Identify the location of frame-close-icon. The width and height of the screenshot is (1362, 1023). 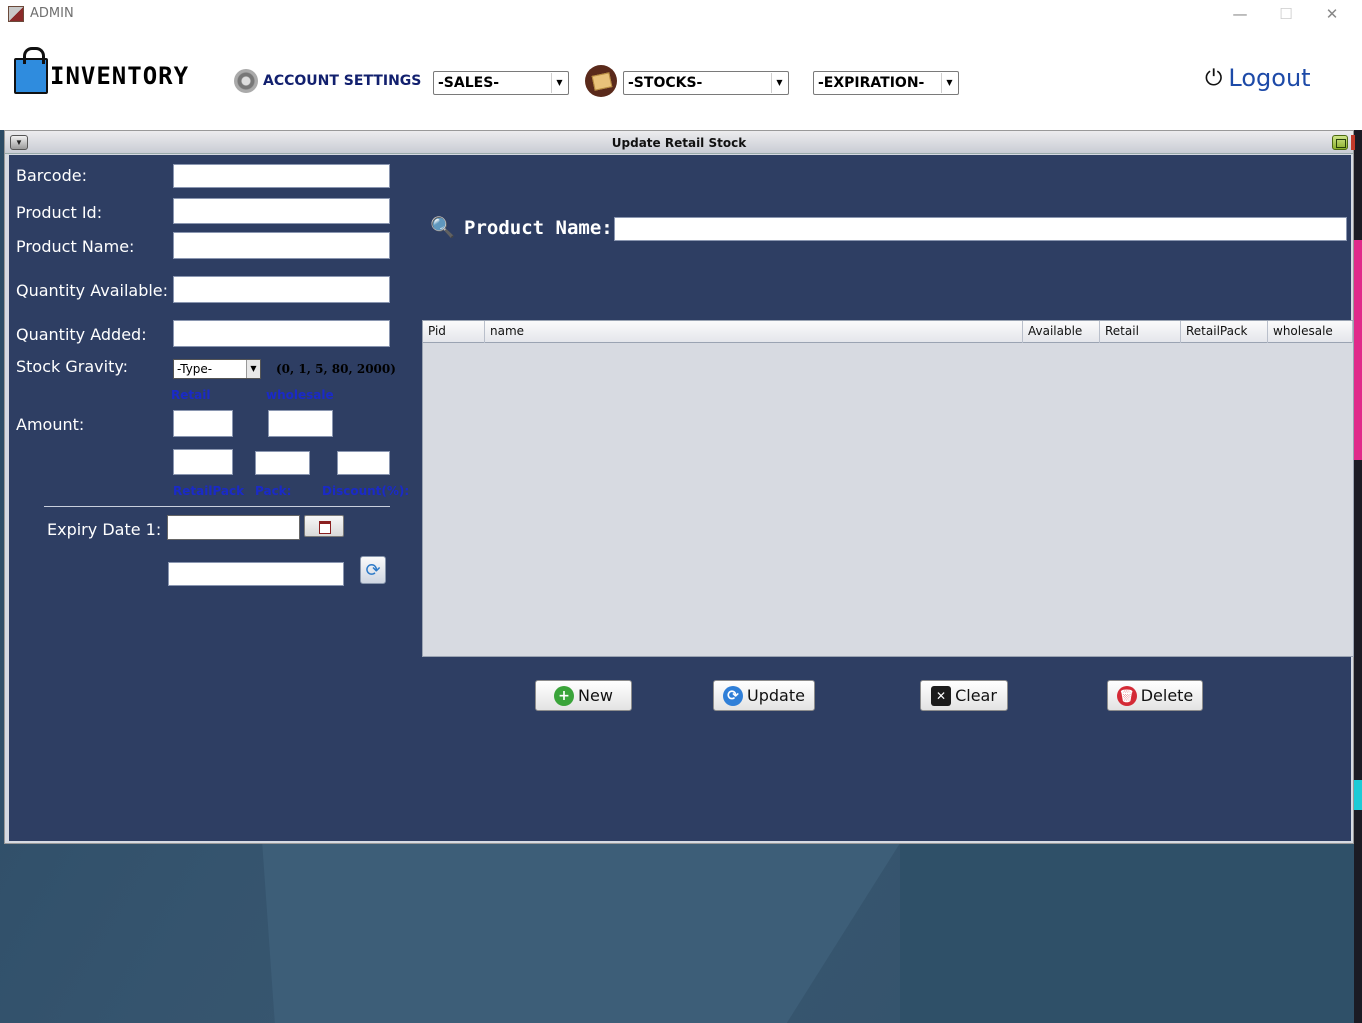
(1353, 142).